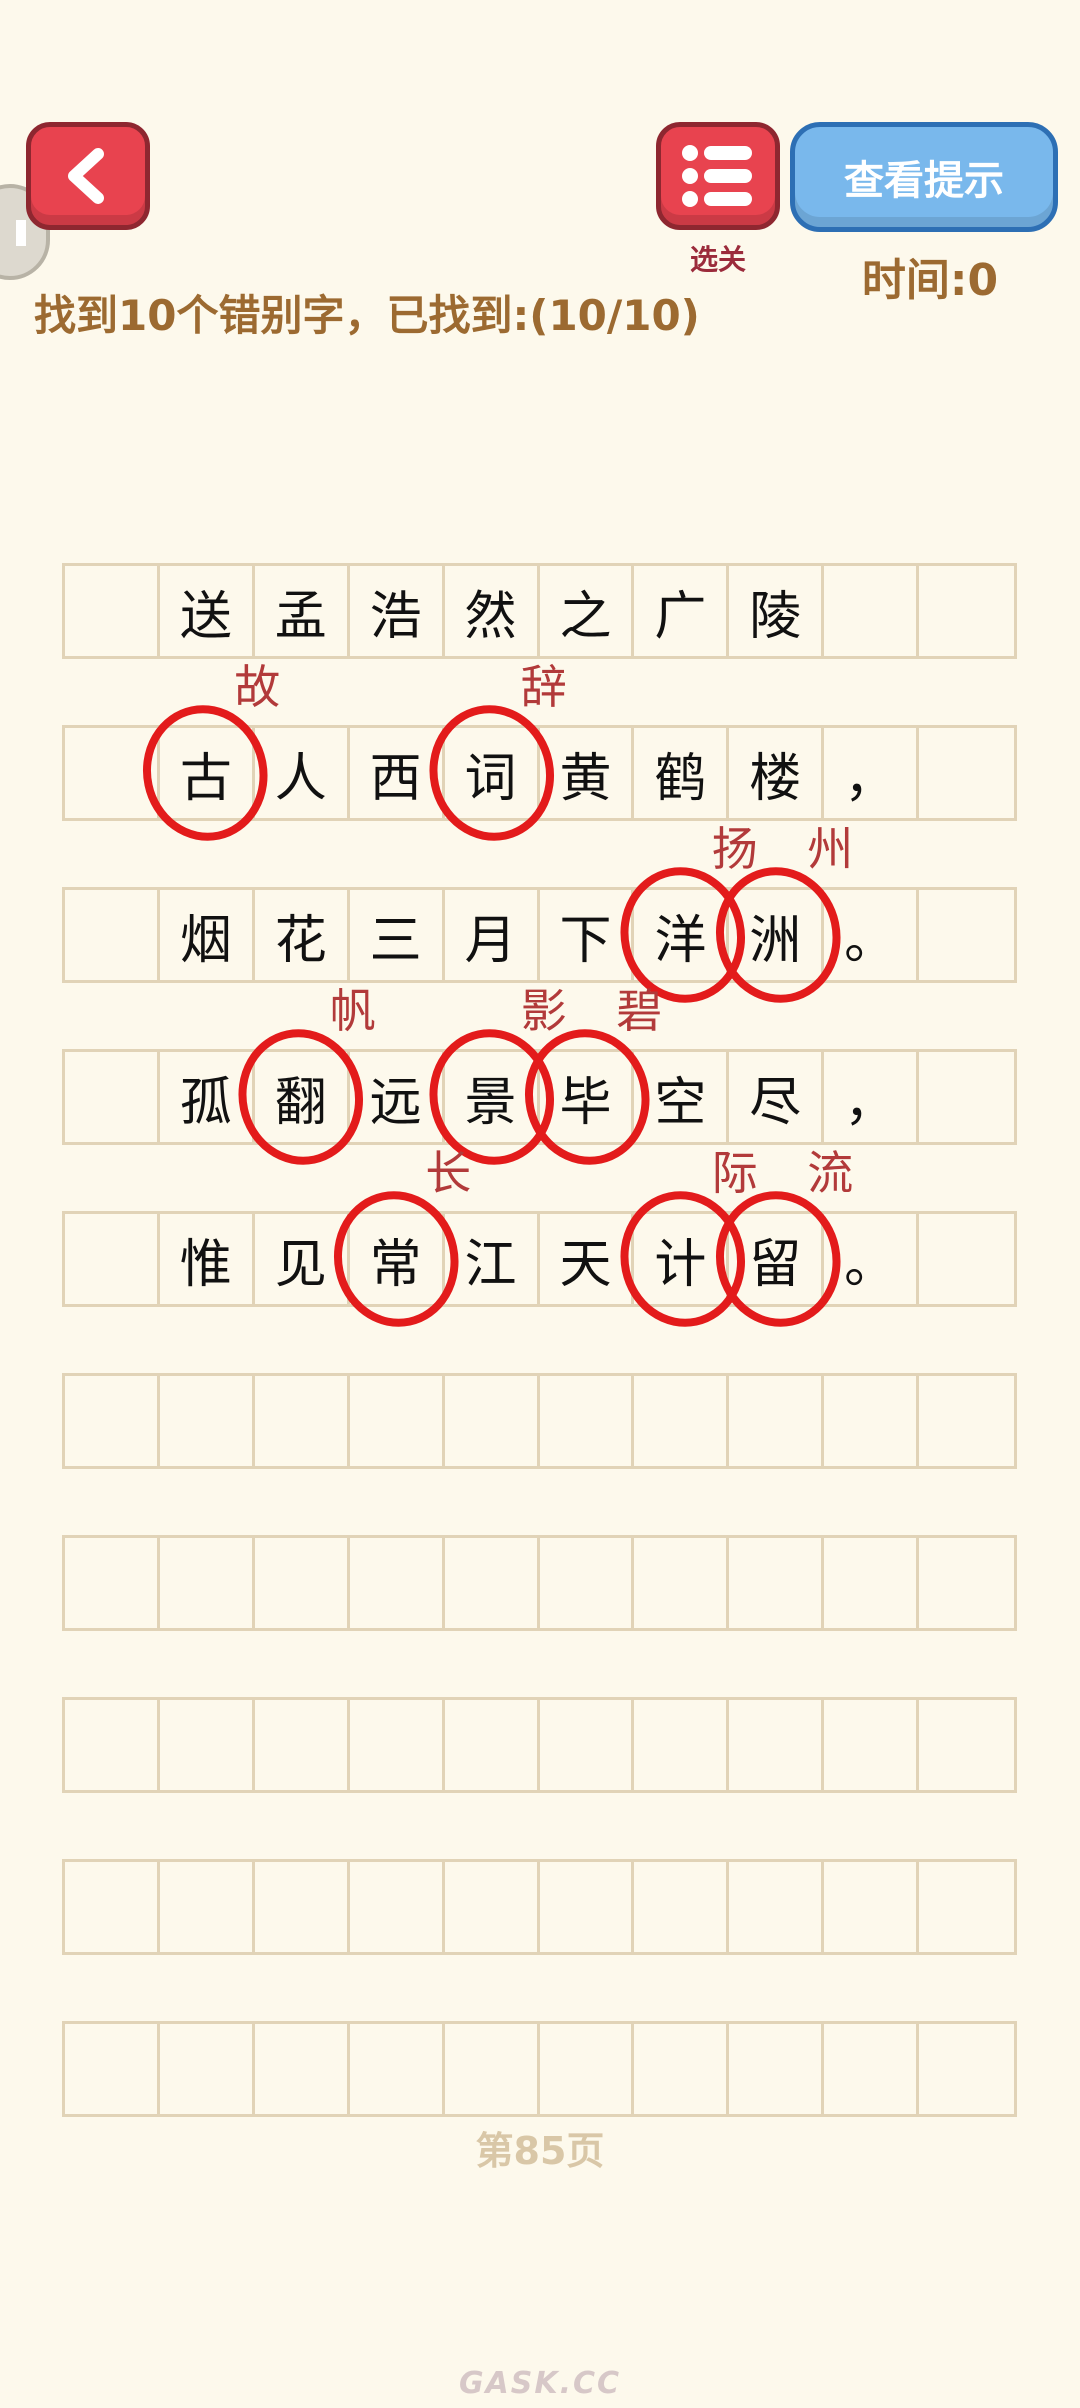  What do you see at coordinates (924, 177) in the screenshot?
I see `view-hint-button: 查看提示` at bounding box center [924, 177].